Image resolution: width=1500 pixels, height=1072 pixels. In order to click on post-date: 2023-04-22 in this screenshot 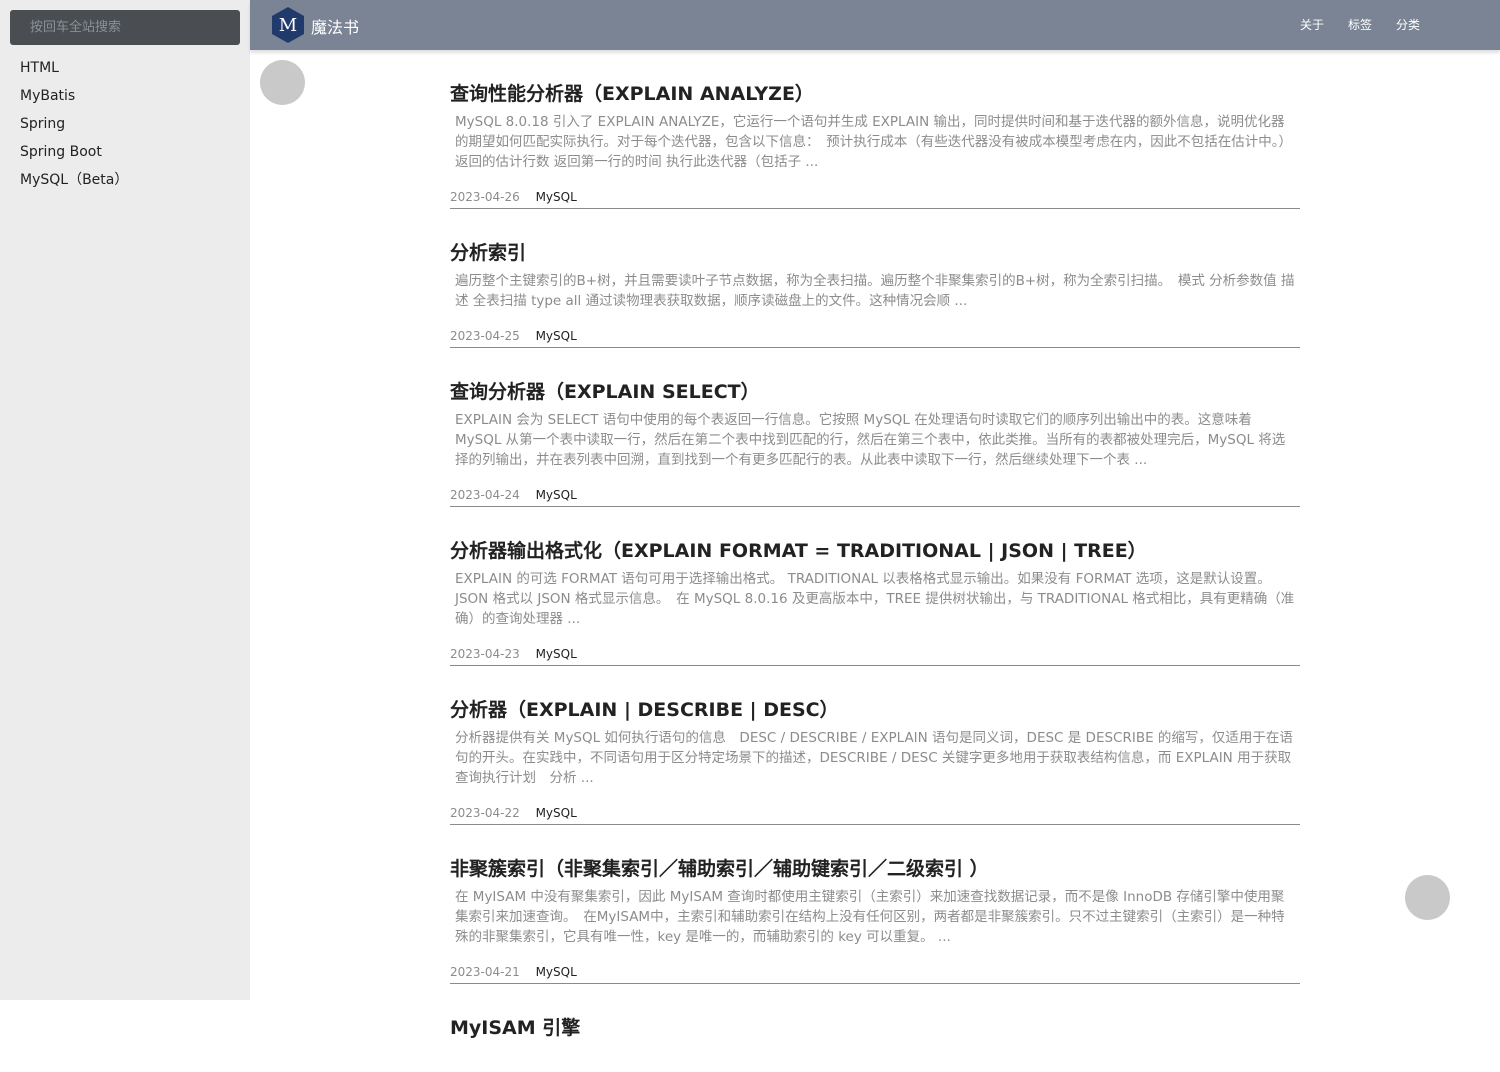, I will do `click(485, 813)`.